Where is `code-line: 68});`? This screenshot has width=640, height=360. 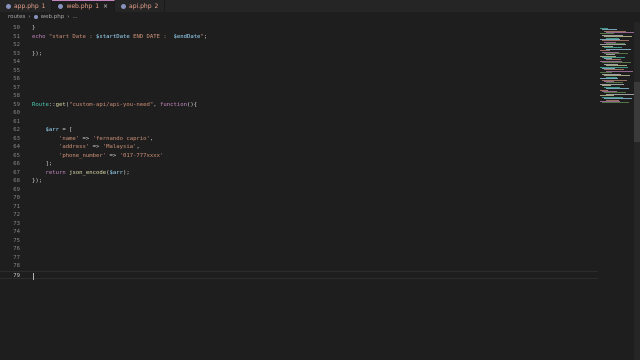 code-line: 68}); is located at coordinates (299, 181).